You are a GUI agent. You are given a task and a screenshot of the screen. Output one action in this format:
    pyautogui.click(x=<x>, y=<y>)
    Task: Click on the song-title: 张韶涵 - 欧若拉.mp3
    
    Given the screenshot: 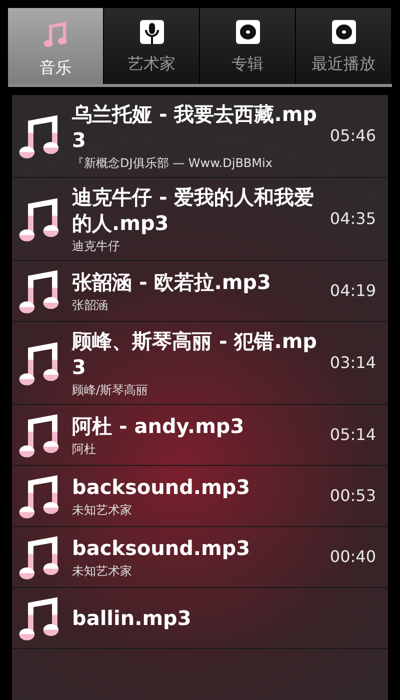 What is the action you would take?
    pyautogui.click(x=172, y=282)
    